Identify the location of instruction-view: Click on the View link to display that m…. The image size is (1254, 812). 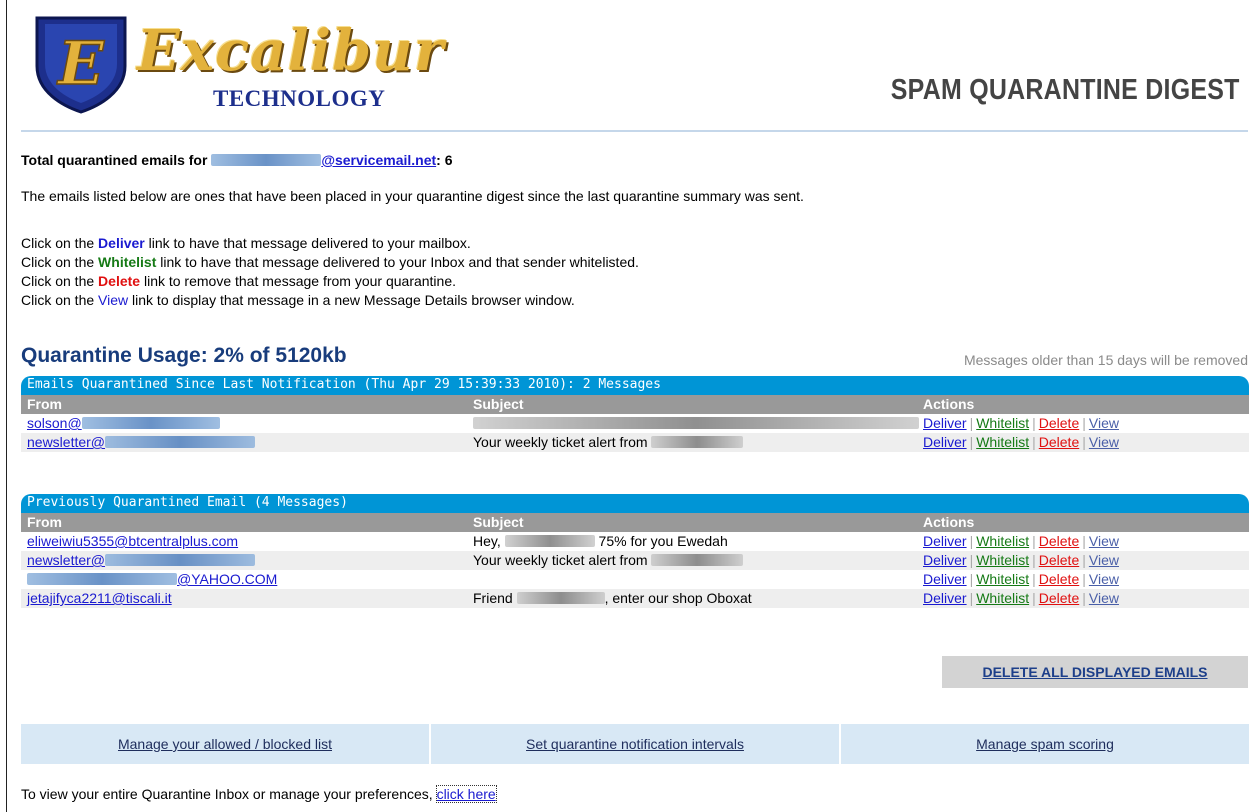
(330, 300).